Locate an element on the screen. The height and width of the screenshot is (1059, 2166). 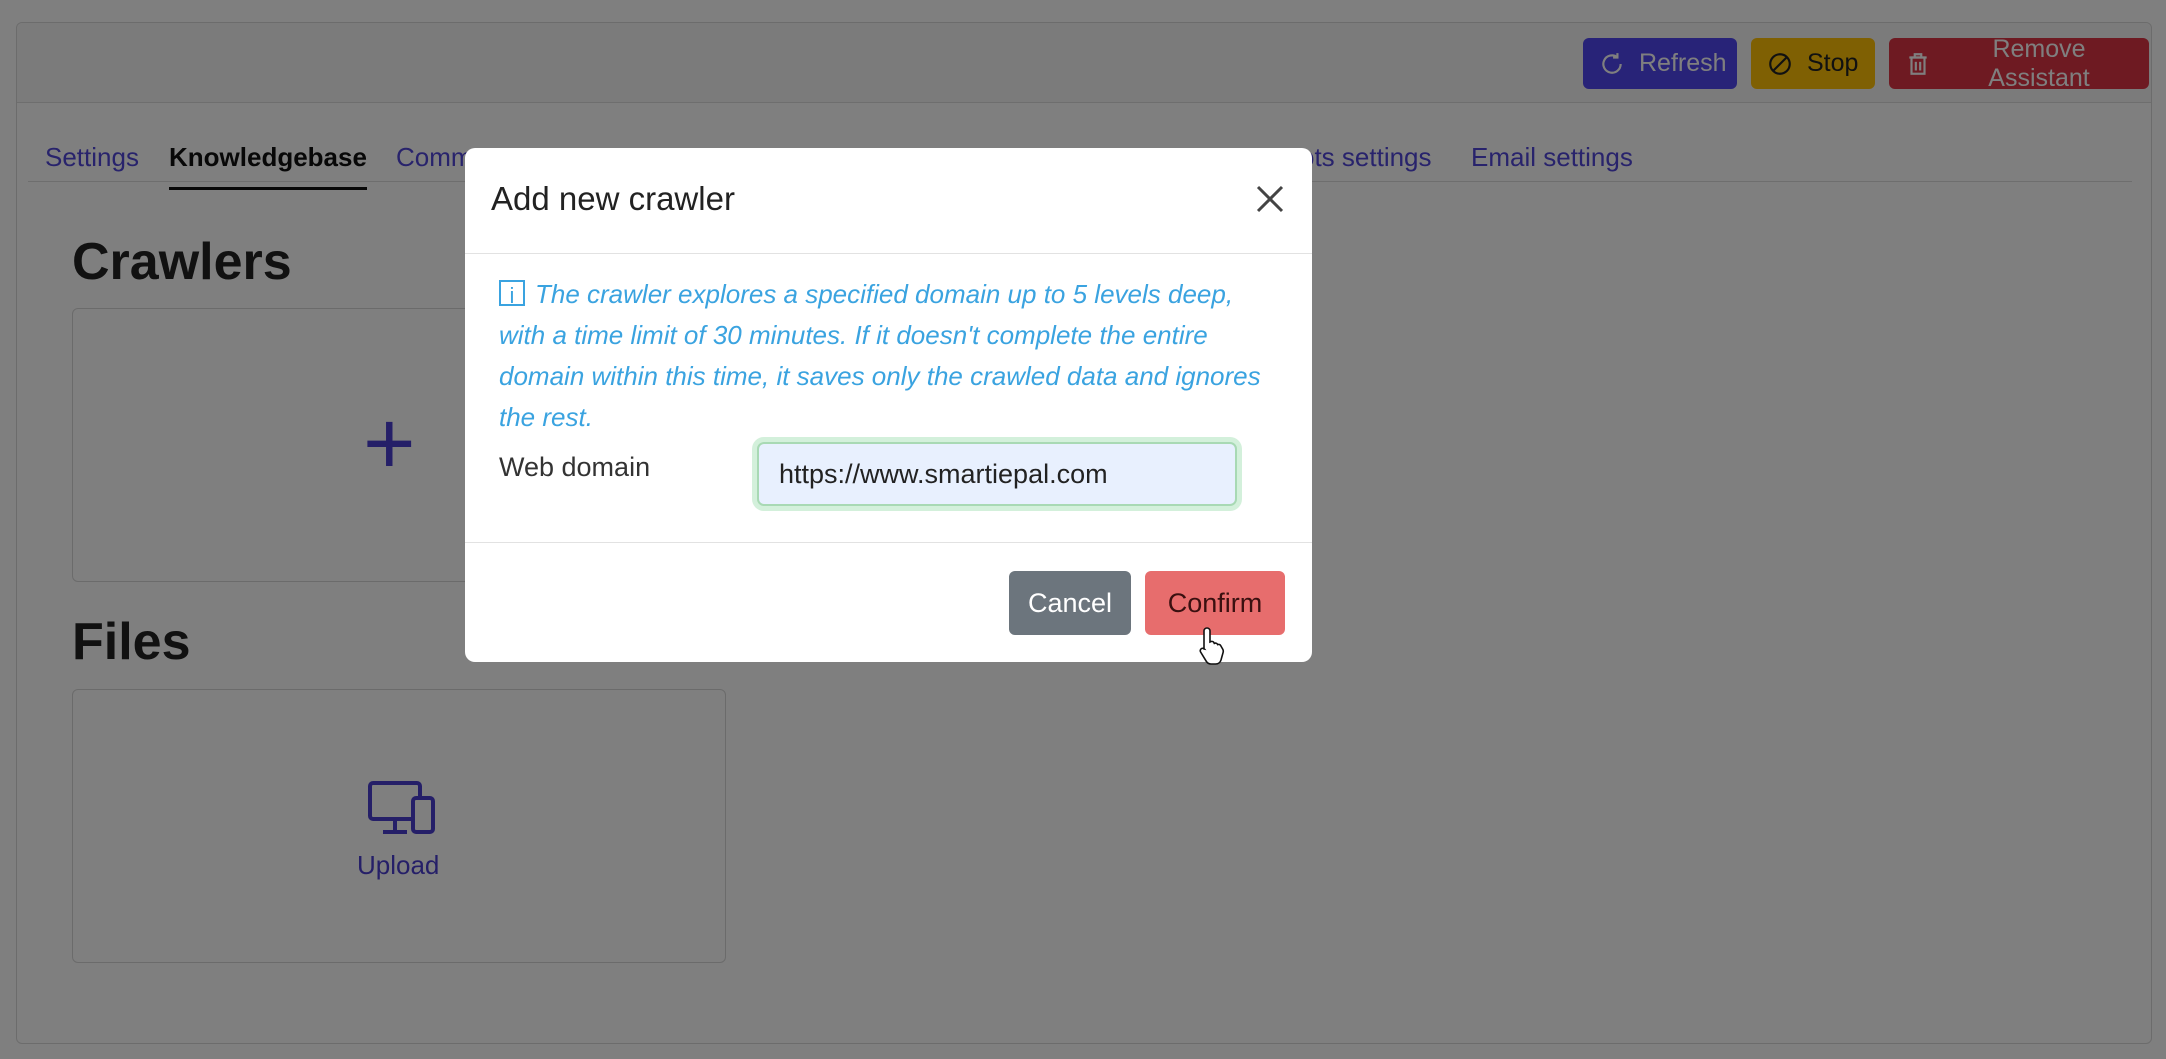
modal-title: Add new crawler is located at coordinates (613, 198).